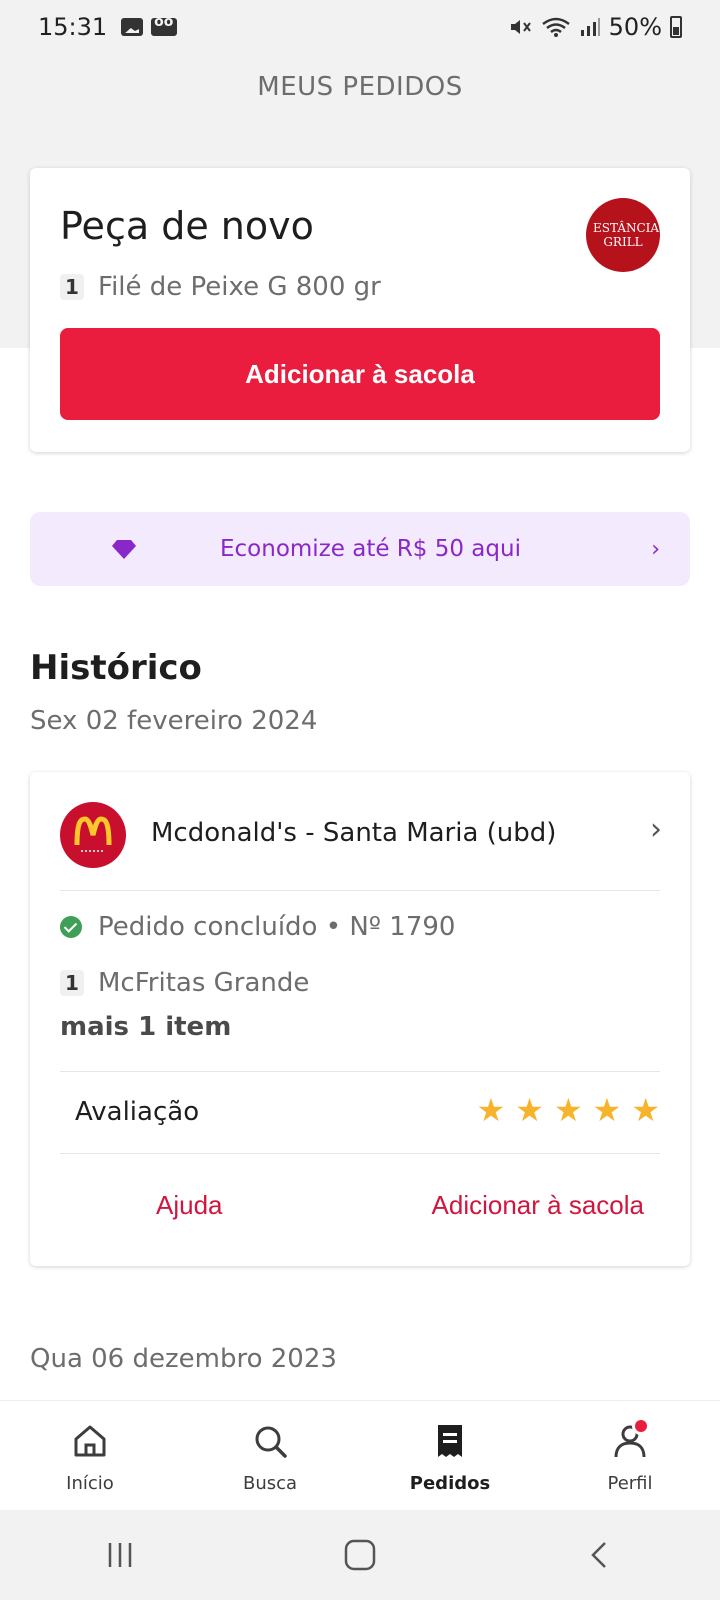 The width and height of the screenshot is (720, 1600). I want to click on rating-stars: ★ ★ ★ ★ ★, so click(568, 1110).